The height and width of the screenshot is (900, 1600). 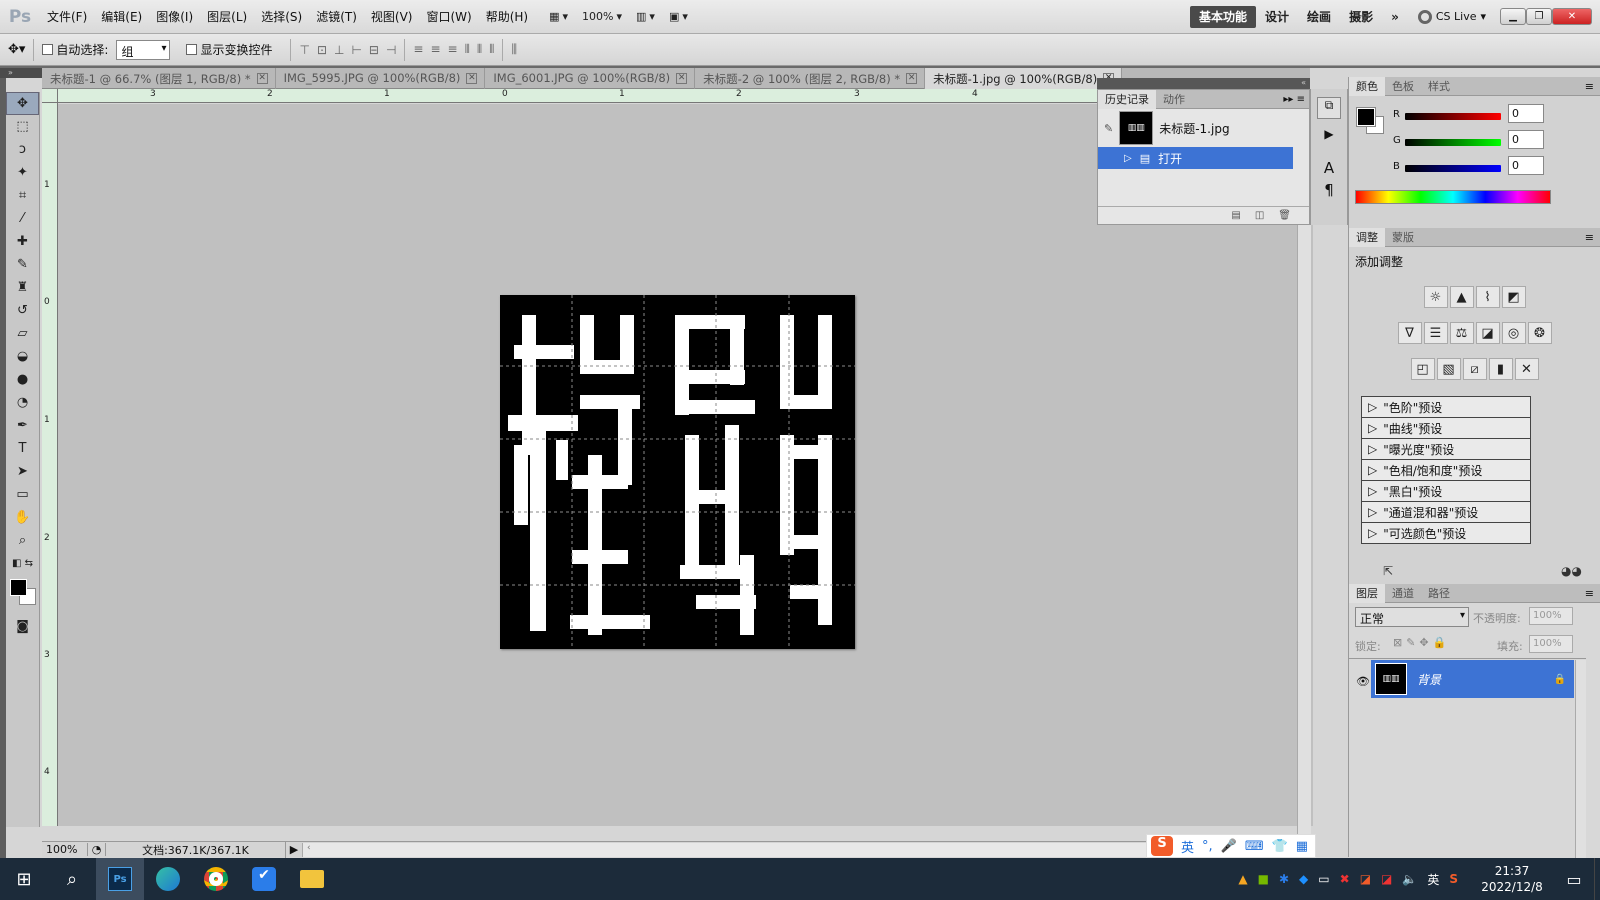 I want to click on start-button: ⊞, so click(x=24, y=879).